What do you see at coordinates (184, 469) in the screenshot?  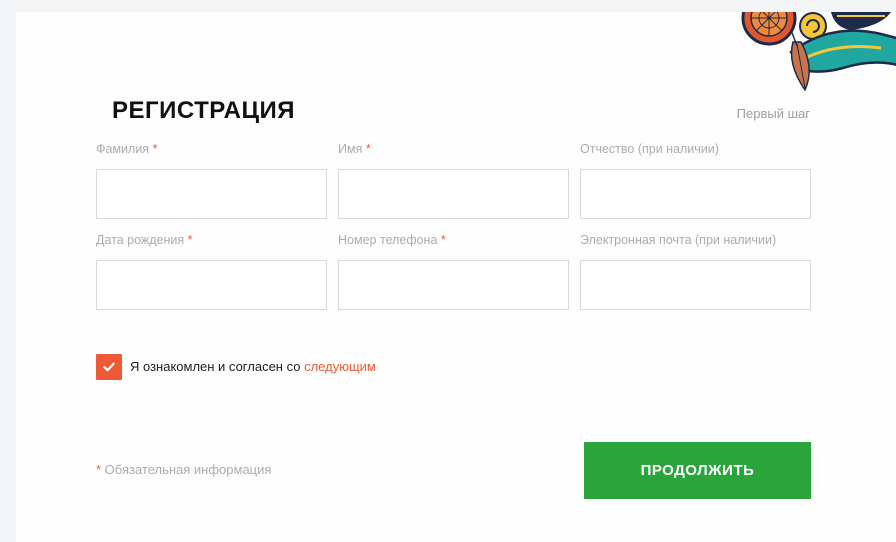 I see `required-note: * Обязательная информация` at bounding box center [184, 469].